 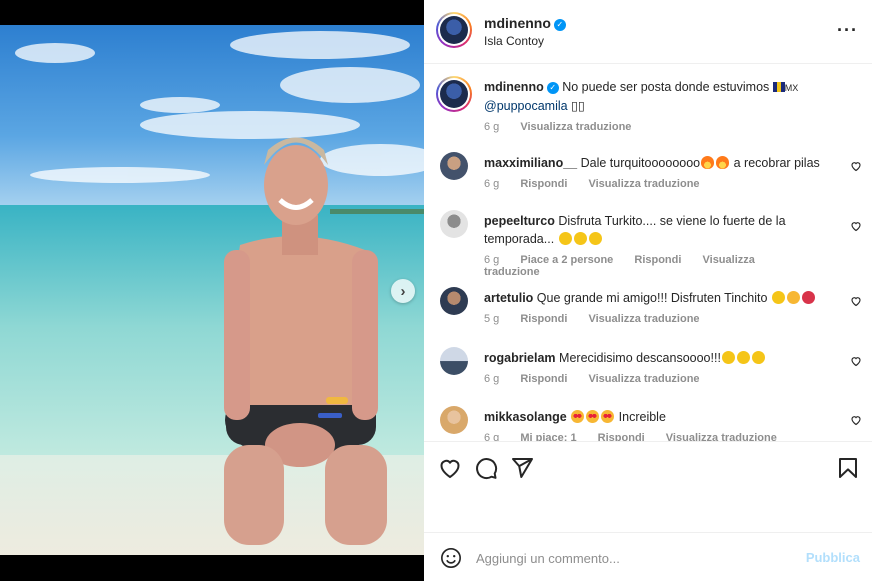 I want to click on share-icon, so click(x=522, y=468).